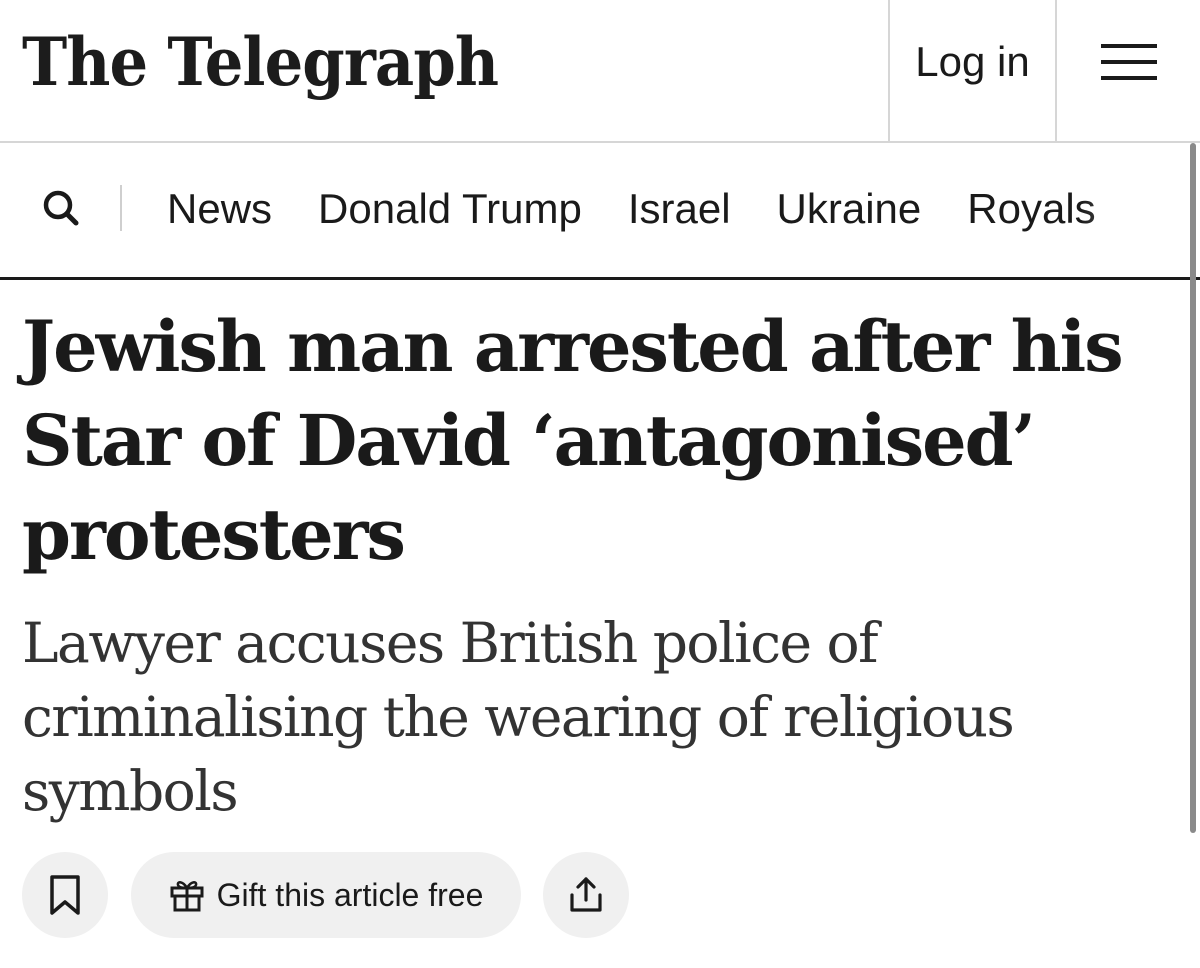 The height and width of the screenshot is (968, 1200). I want to click on section-nav: News Donald Trump Israel Ukraine Royals, so click(600, 211).